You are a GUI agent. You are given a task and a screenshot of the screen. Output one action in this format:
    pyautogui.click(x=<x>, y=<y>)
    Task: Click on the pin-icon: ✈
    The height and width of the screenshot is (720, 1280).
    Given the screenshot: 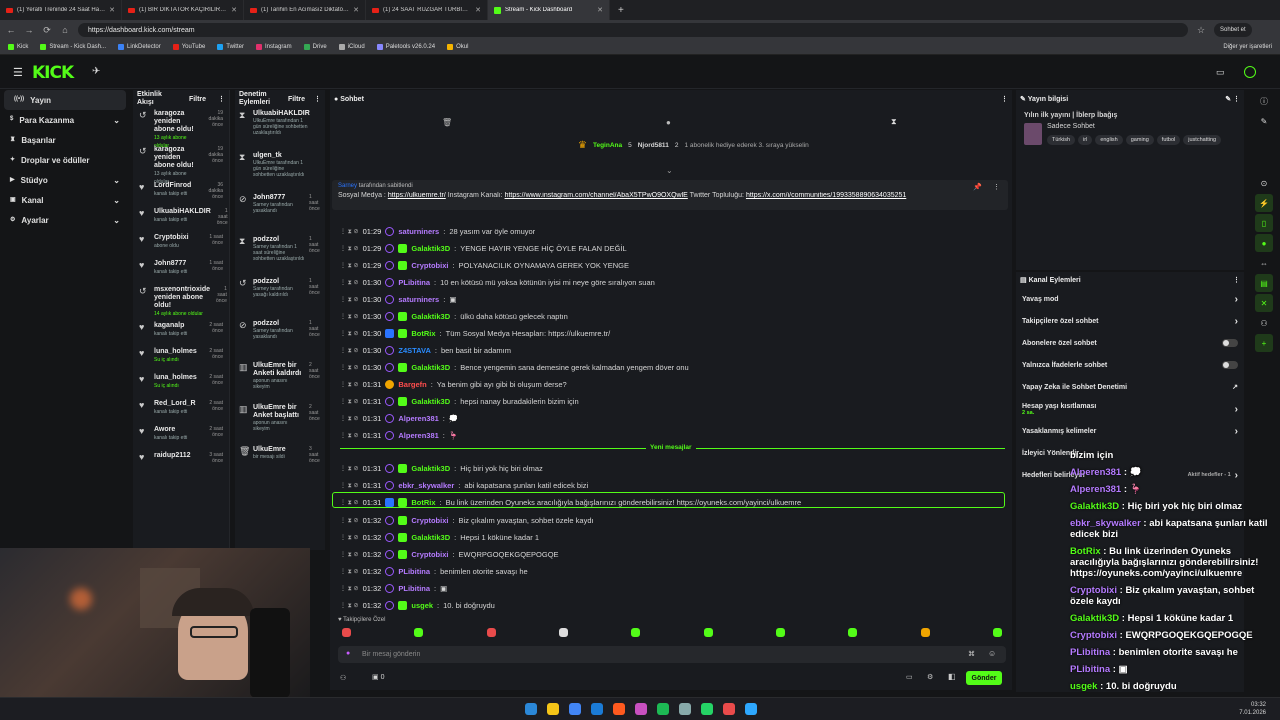 What is the action you would take?
    pyautogui.click(x=96, y=71)
    